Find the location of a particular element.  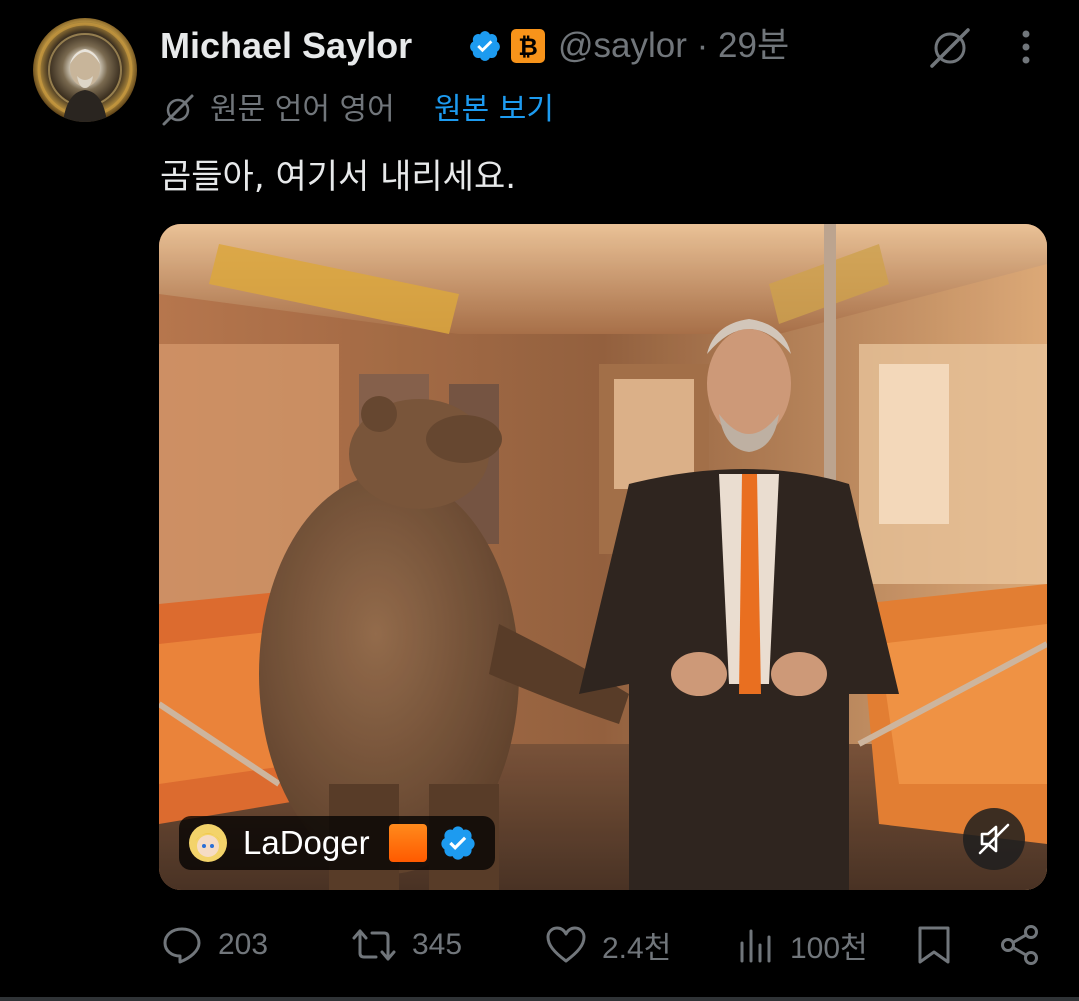

share-icon is located at coordinates (1019, 945).